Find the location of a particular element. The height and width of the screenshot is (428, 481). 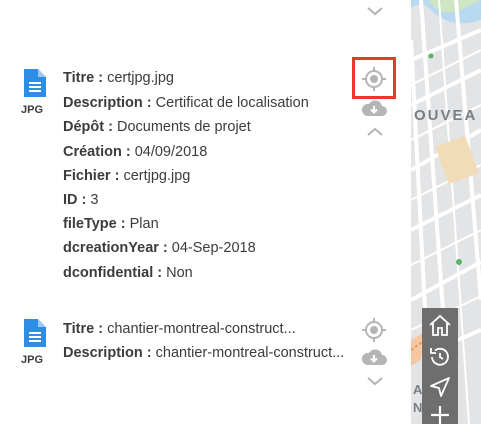

history-icon is located at coordinates (439, 356).